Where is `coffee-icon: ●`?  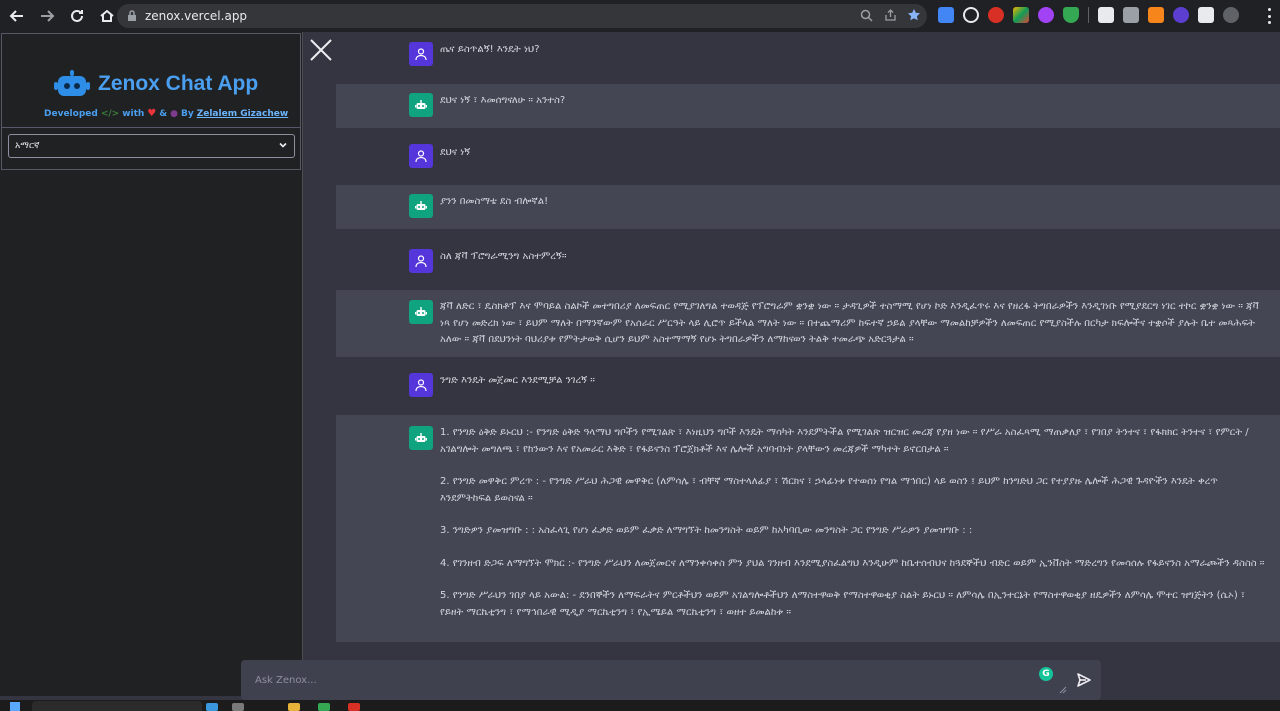 coffee-icon: ● is located at coordinates (174, 113).